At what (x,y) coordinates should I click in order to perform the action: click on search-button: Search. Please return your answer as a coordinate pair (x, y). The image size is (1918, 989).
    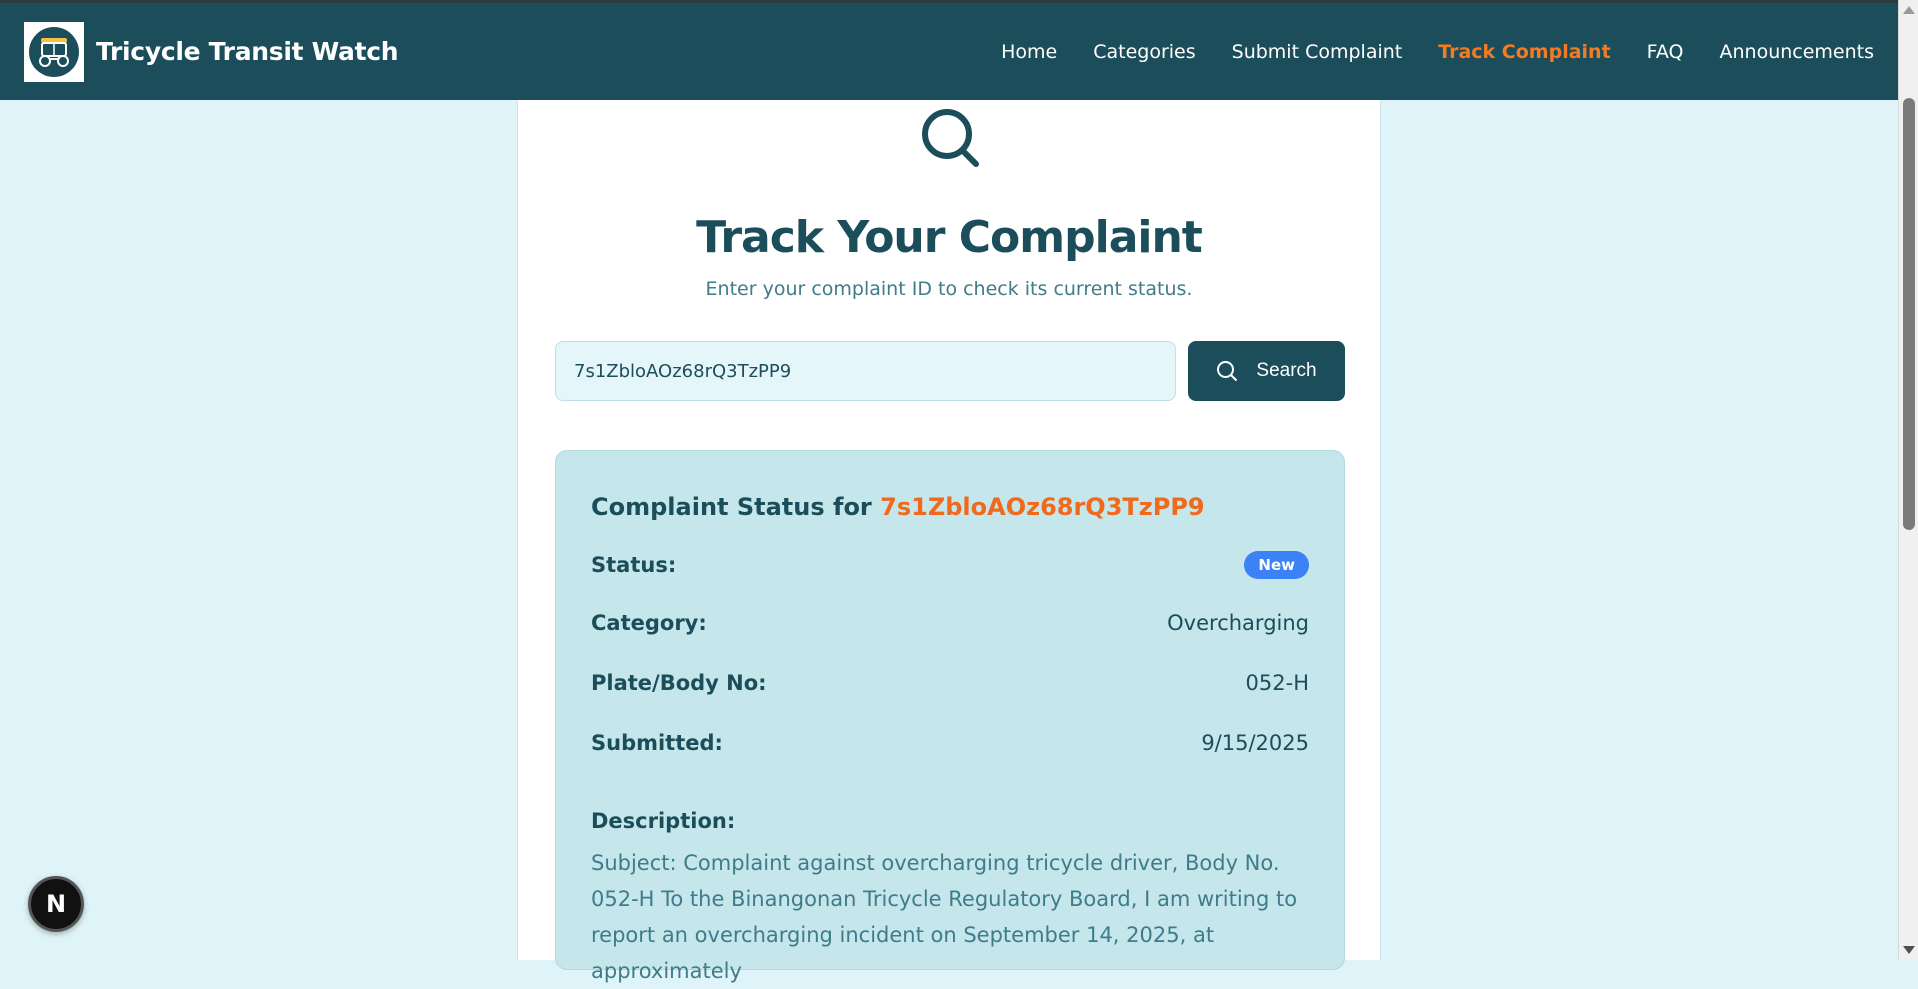
    Looking at the image, I should click on (1266, 371).